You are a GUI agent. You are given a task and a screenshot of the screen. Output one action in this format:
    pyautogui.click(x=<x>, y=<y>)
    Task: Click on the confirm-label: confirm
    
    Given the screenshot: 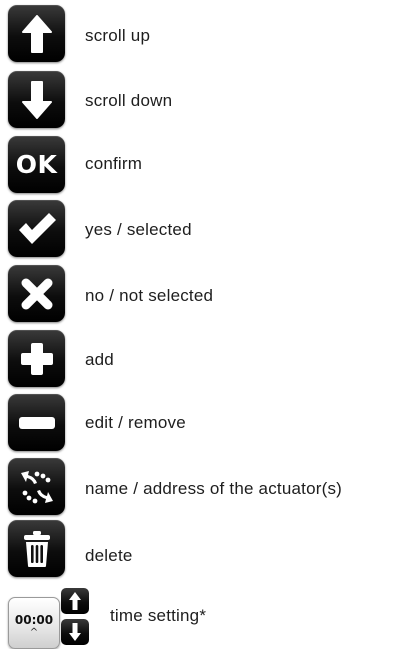 What is the action you would take?
    pyautogui.click(x=114, y=163)
    